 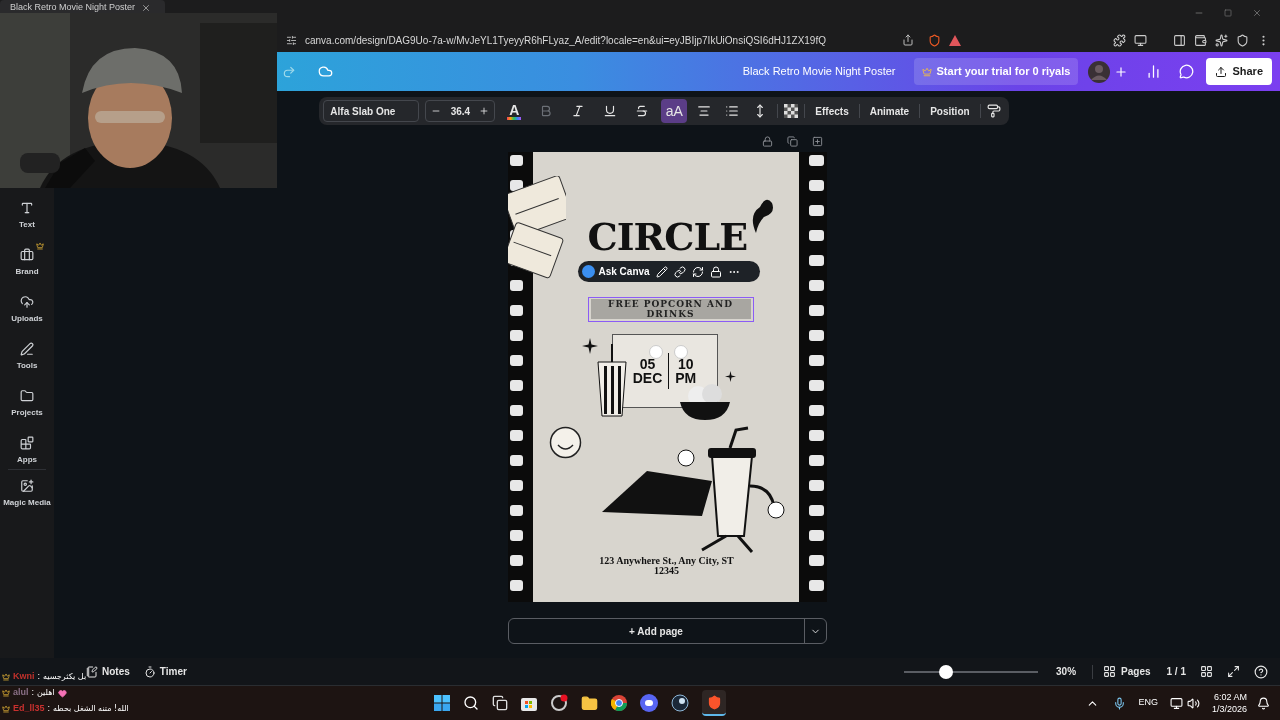 I want to click on notes-button: Notes, so click(x=108, y=671).